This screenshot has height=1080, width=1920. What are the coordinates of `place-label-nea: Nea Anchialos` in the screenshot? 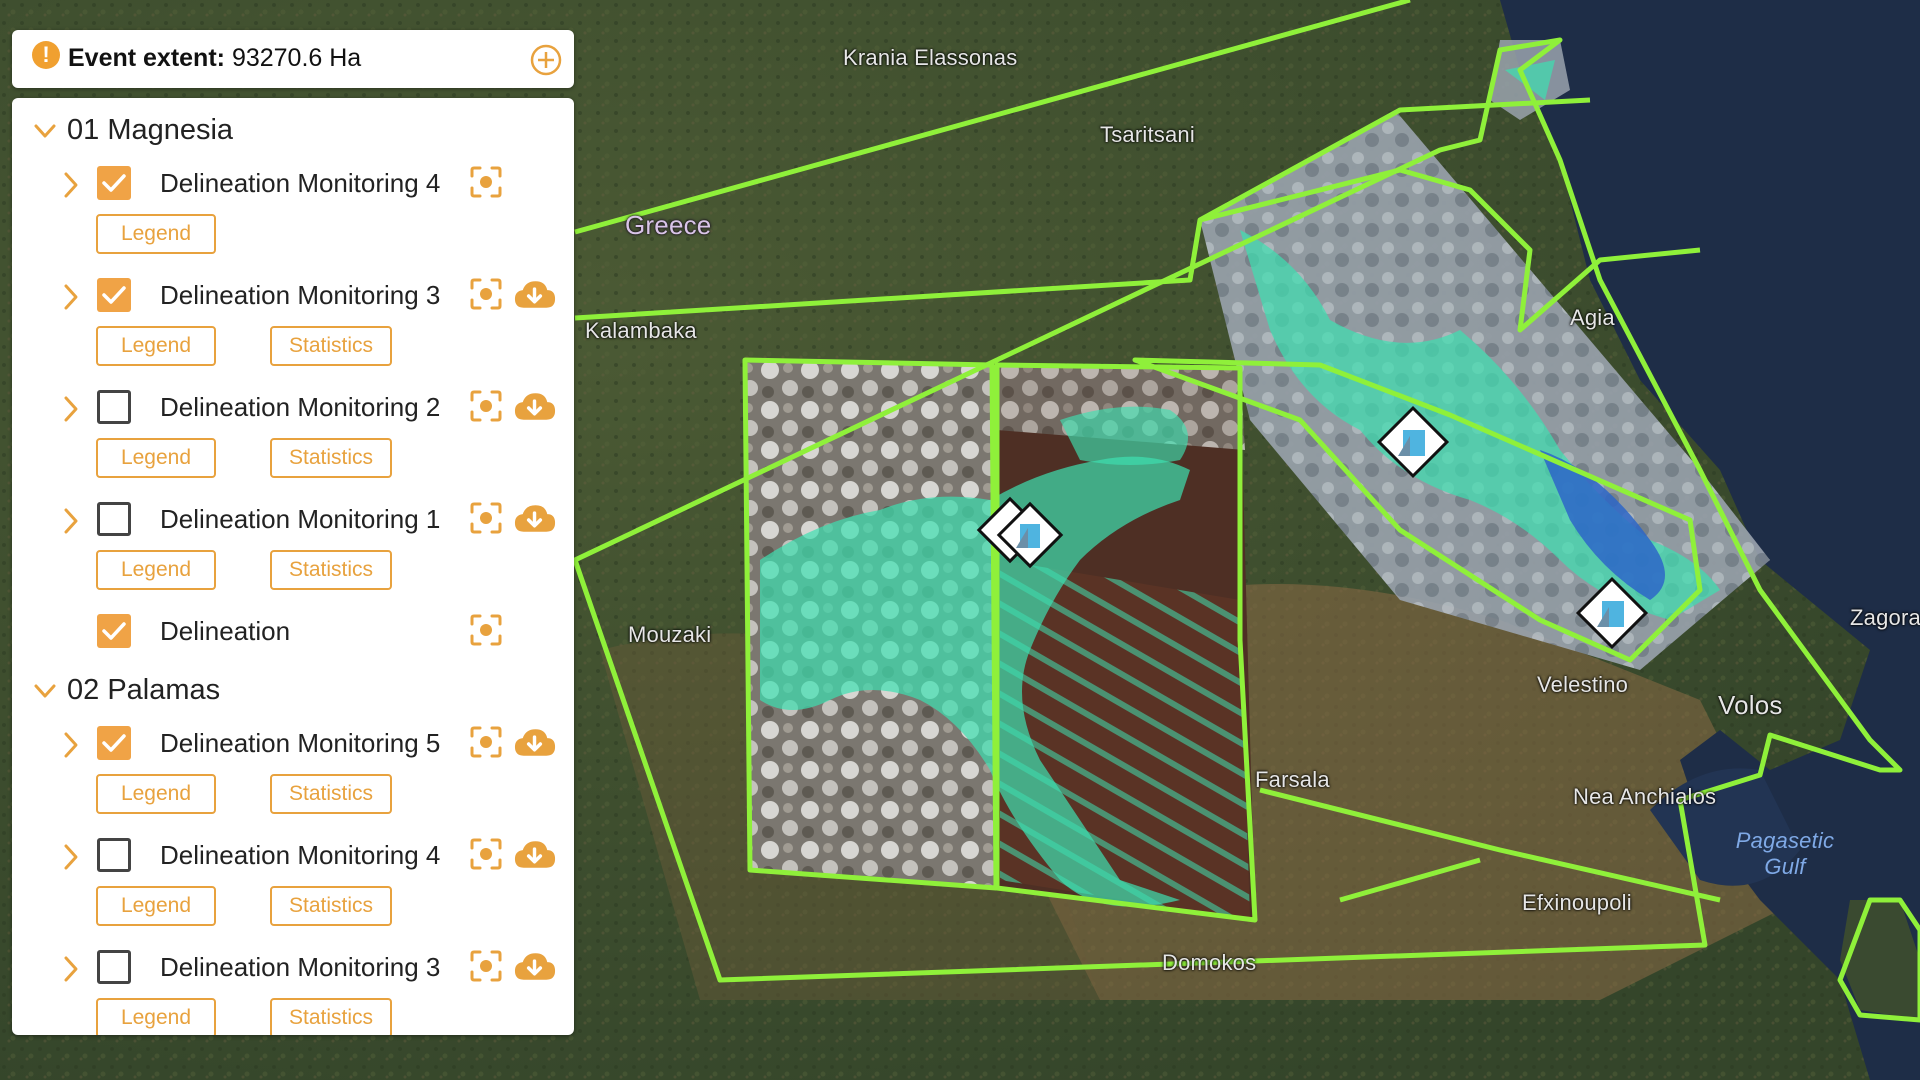 It's located at (1645, 796).